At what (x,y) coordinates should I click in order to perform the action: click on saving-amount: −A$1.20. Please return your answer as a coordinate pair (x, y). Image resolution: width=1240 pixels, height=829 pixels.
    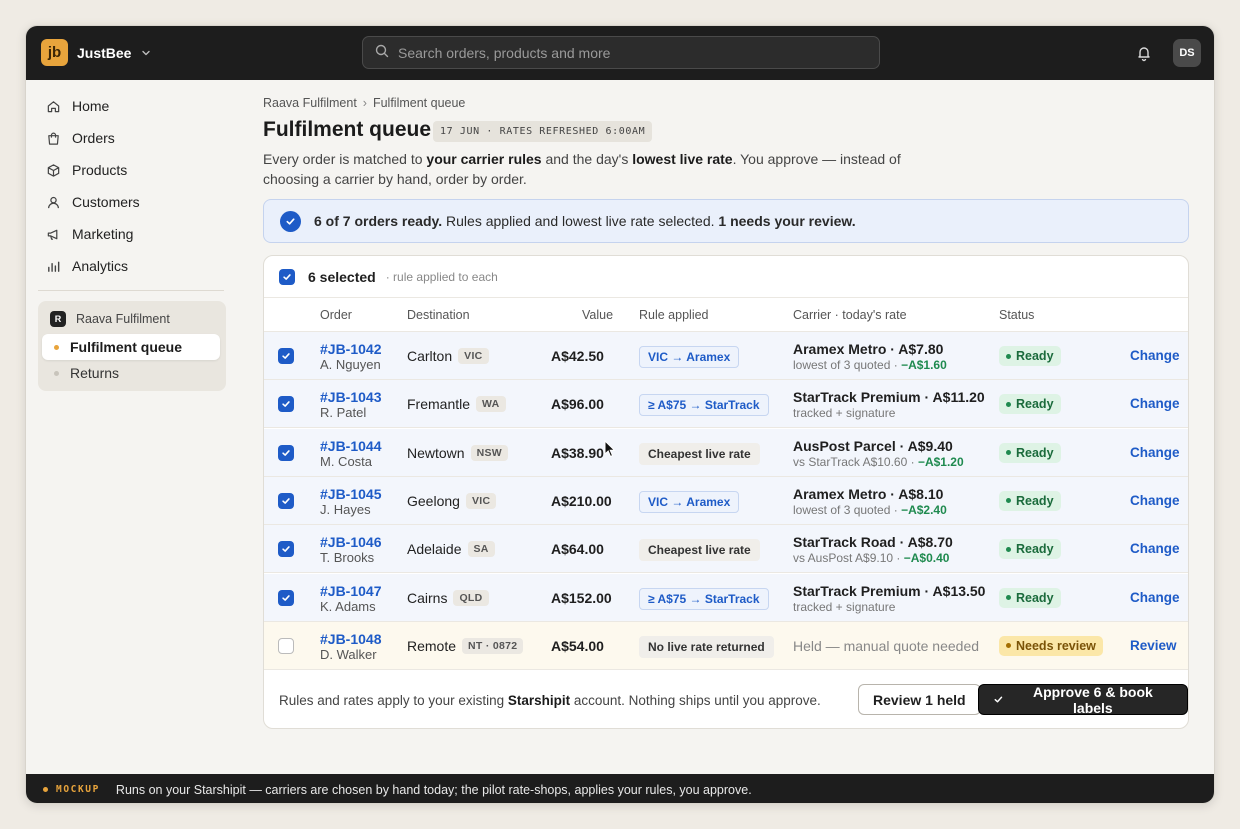
    Looking at the image, I should click on (940, 461).